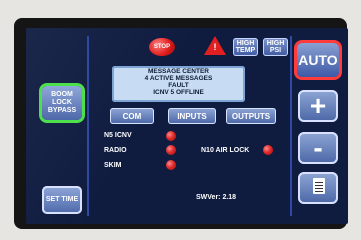 This screenshot has height=240, width=361. I want to click on status-item-n5-icnv: N5 ICNV, so click(118, 135).